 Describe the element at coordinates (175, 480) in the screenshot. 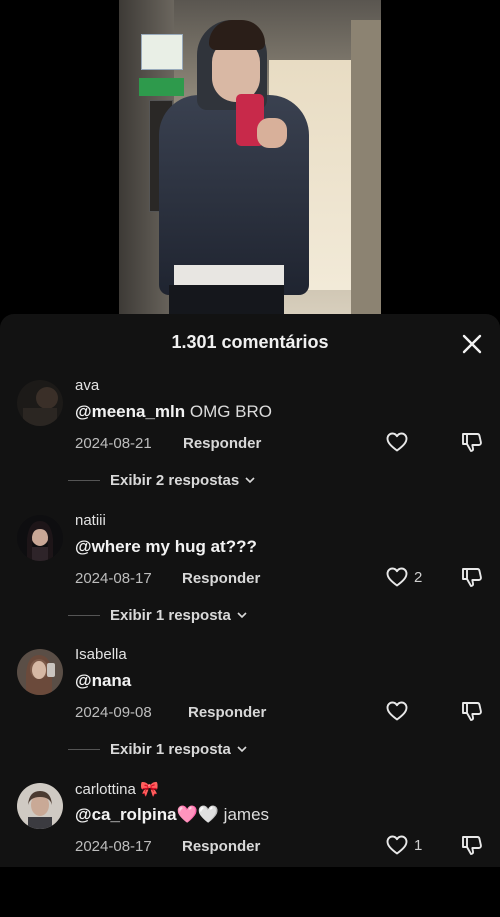

I see `view-replies-label: Exibir 2 respostas` at that location.